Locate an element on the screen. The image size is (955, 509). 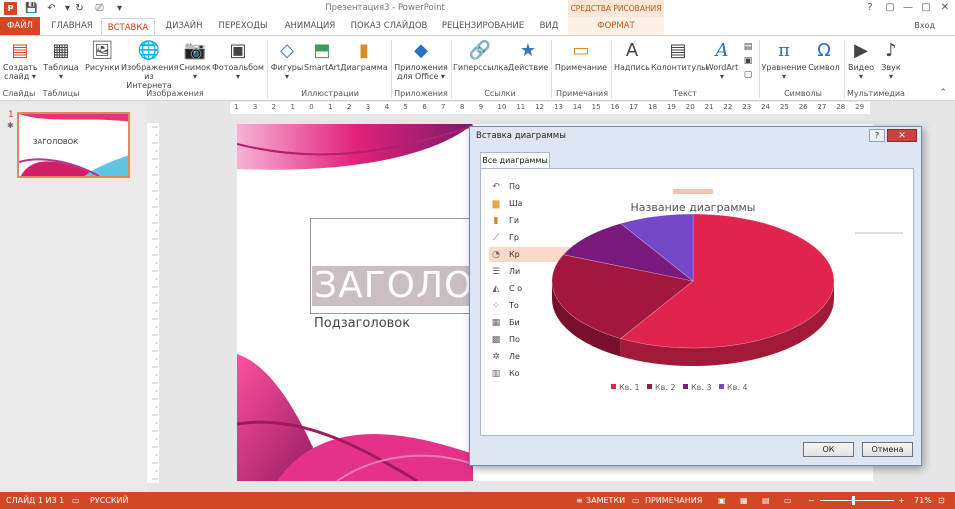
ruler-label: 7 is located at coordinates (443, 107).